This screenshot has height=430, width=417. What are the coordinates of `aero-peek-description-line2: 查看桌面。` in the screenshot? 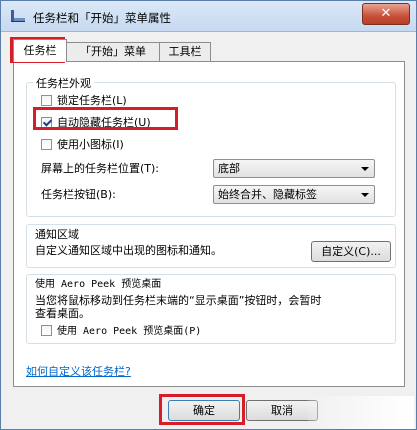 It's located at (62, 313).